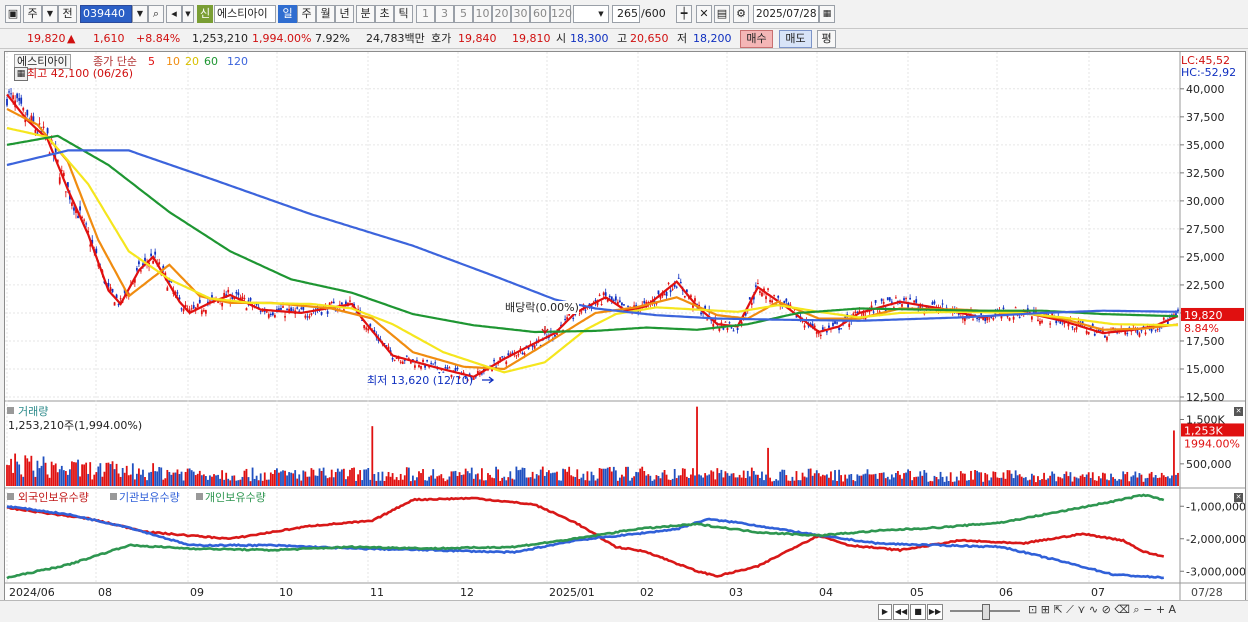 The image size is (1248, 622). I want to click on panel-marker-icon, so click(10, 410).